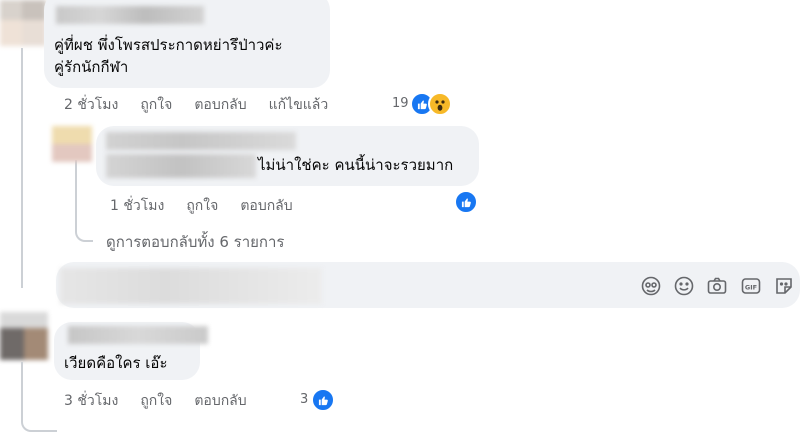 Image resolution: width=800 pixels, height=433 pixels. What do you see at coordinates (91, 67) in the screenshot?
I see `comment-text: คู่รักนักกีฬา` at bounding box center [91, 67].